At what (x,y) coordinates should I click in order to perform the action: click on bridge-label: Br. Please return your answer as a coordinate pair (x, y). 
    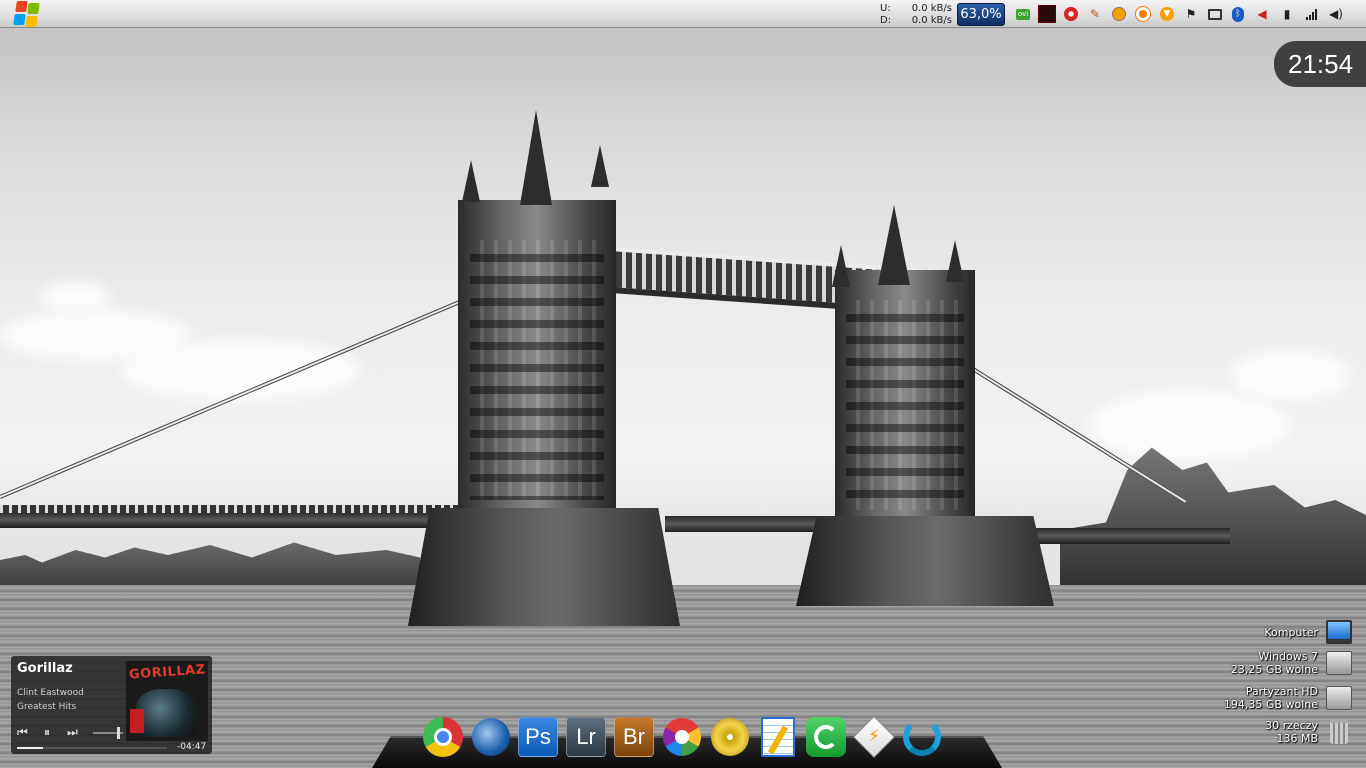
    Looking at the image, I should click on (634, 737).